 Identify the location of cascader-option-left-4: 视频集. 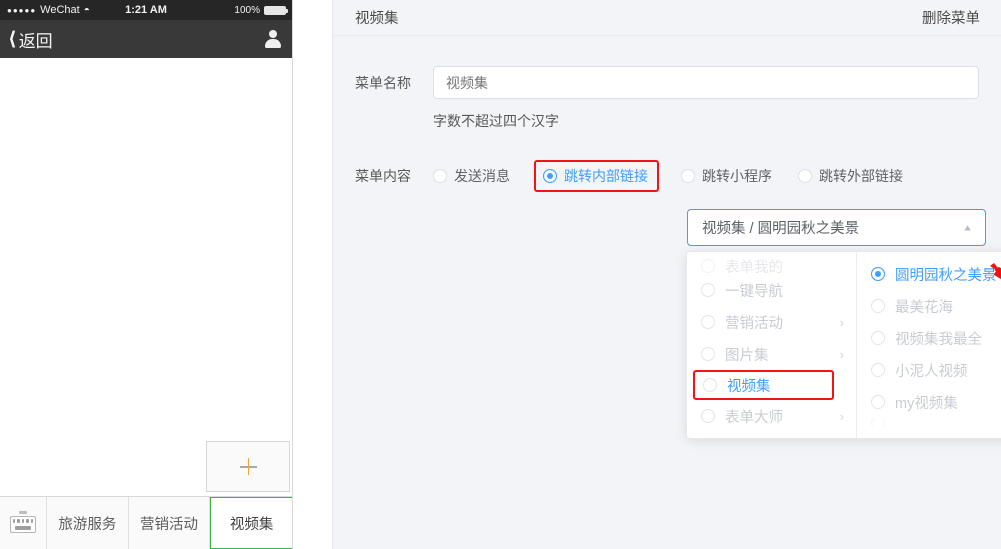
(763, 385).